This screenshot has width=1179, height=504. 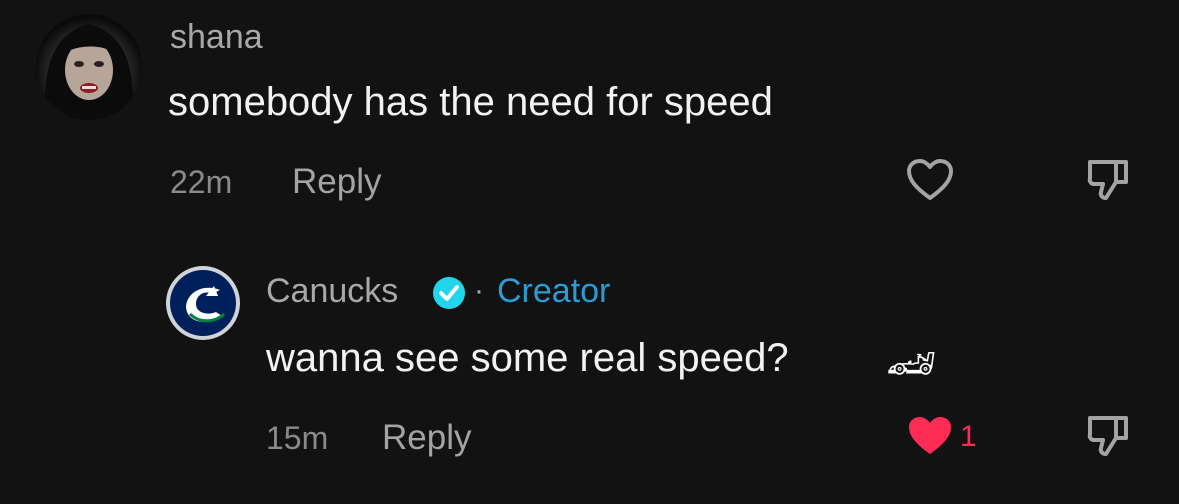 I want to click on heart-outline-icon, so click(x=930, y=179).